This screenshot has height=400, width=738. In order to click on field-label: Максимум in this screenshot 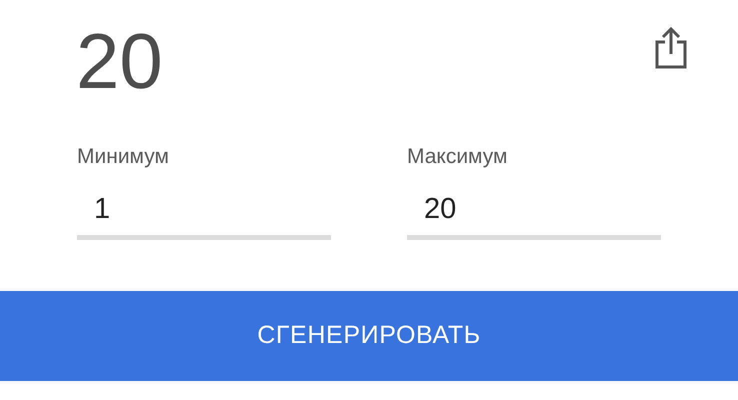, I will do `click(457, 157)`.